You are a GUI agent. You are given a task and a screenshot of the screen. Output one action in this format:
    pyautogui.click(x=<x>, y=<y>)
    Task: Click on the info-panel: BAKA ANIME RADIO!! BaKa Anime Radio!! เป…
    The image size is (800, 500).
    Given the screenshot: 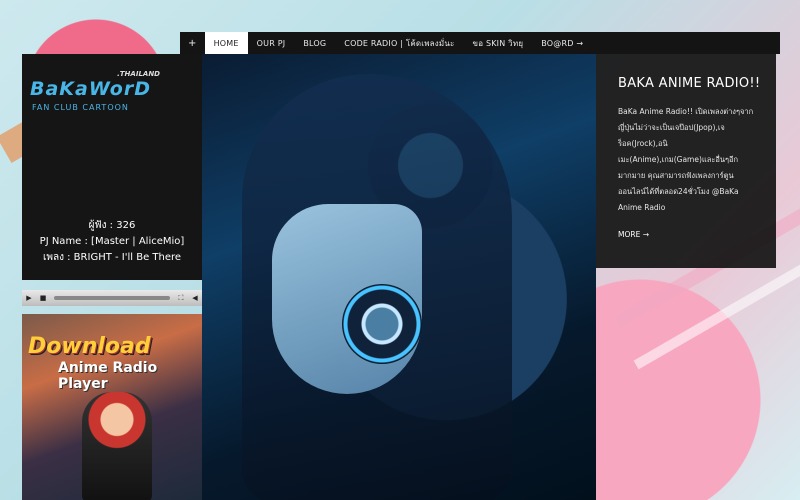 What is the action you would take?
    pyautogui.click(x=686, y=161)
    